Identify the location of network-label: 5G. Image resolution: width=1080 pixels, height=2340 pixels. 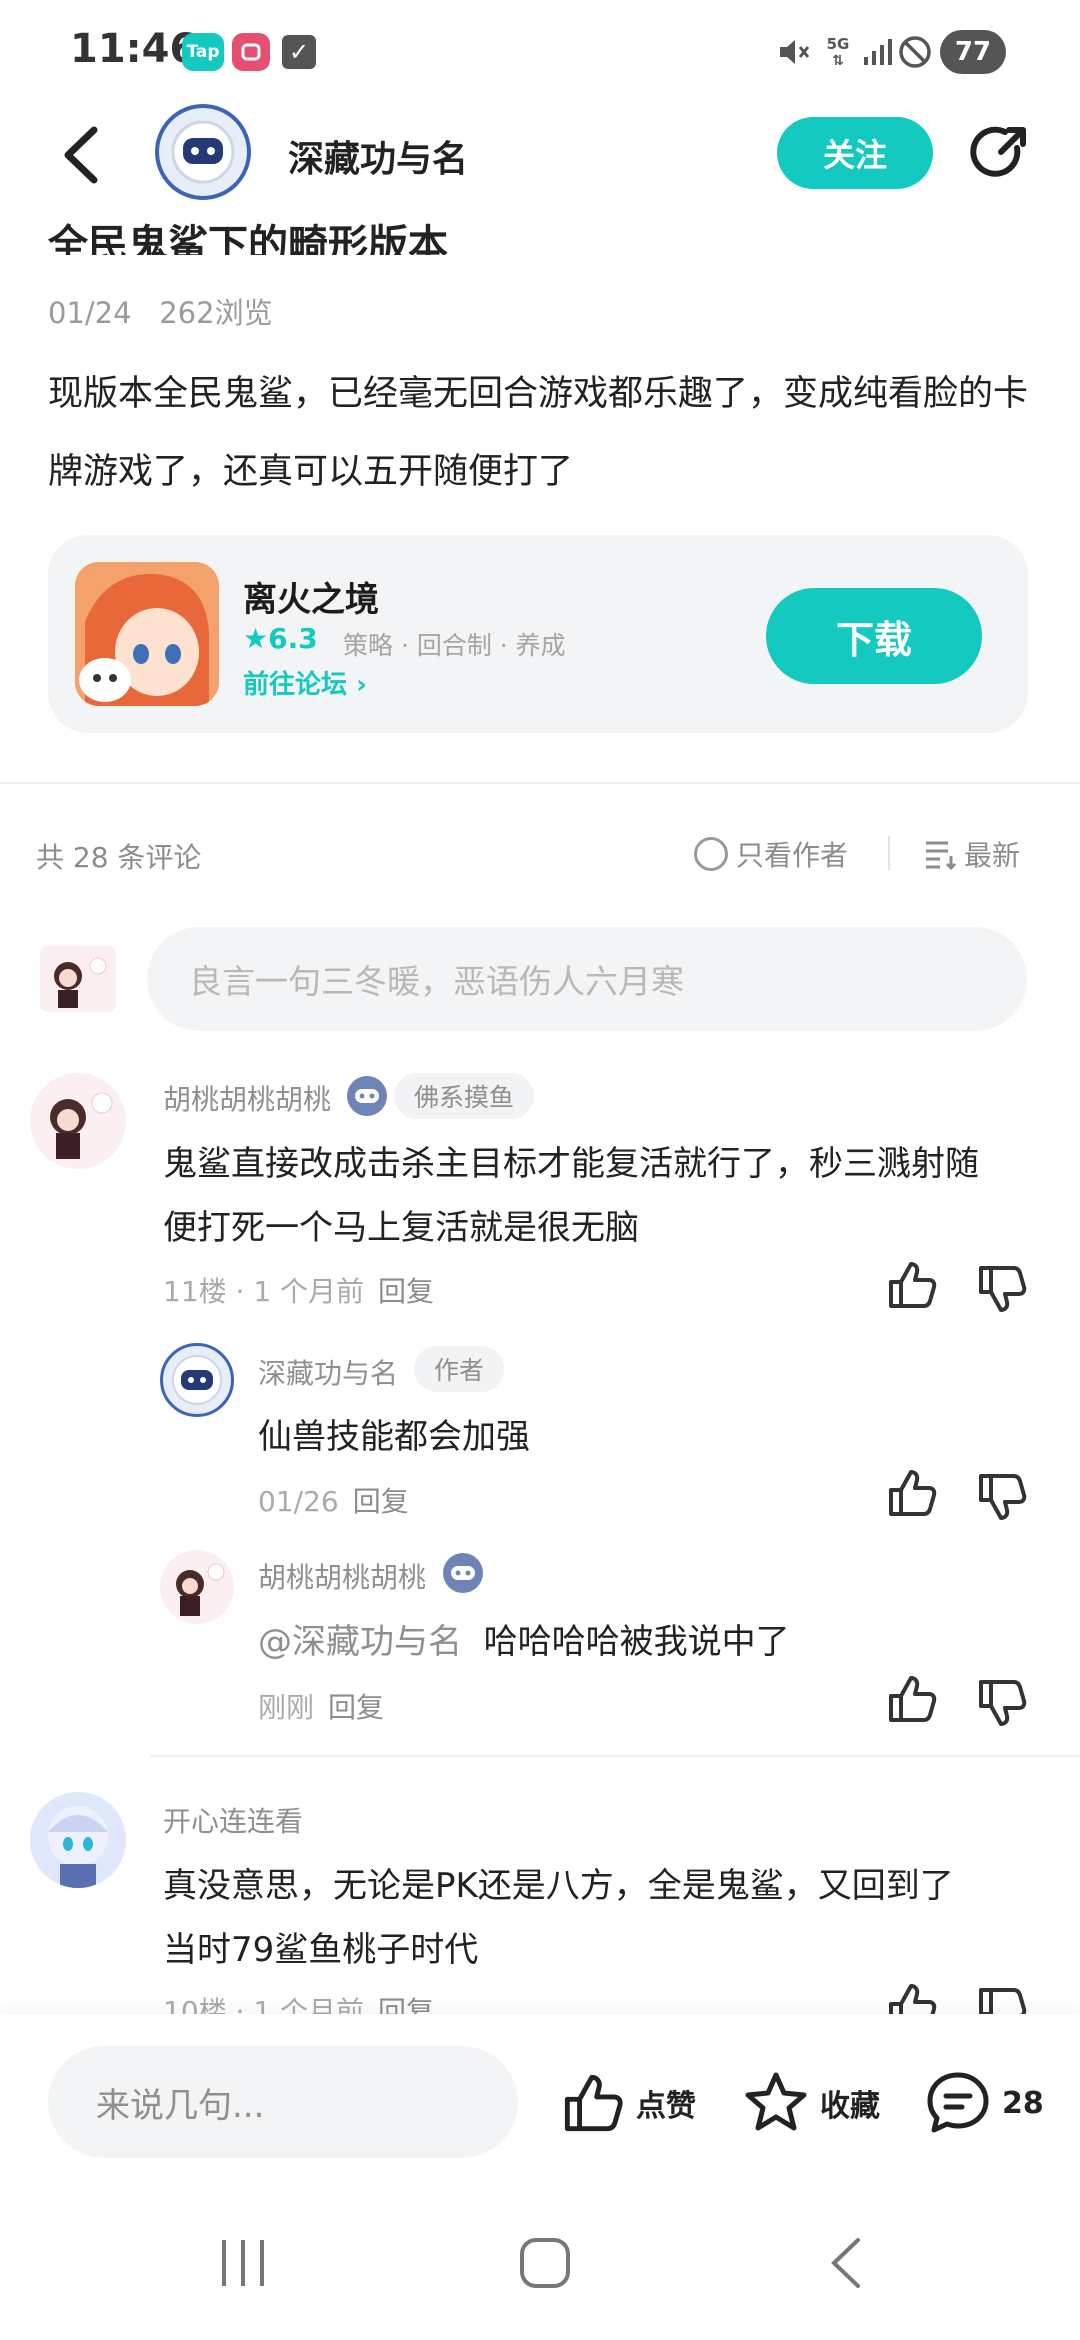
(838, 44).